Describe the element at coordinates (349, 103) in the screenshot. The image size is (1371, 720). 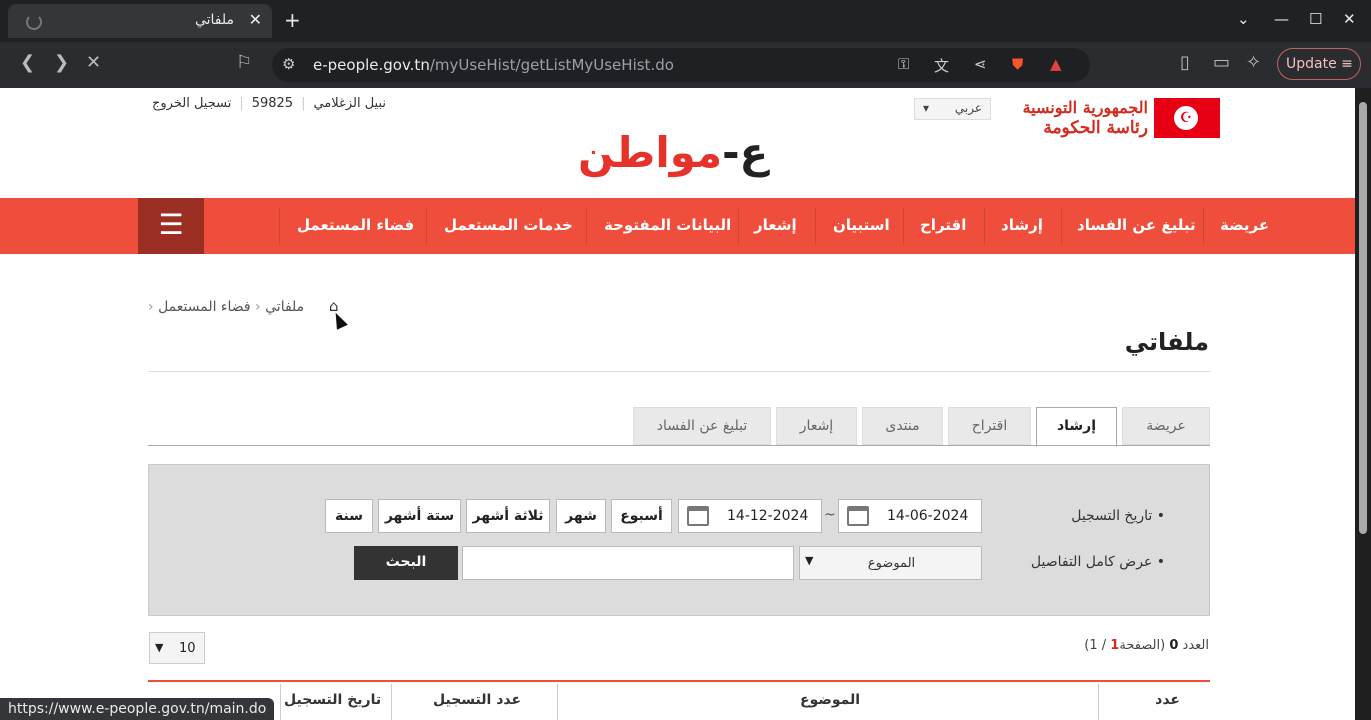
I see `user-name: نبيل الزغلامي` at that location.